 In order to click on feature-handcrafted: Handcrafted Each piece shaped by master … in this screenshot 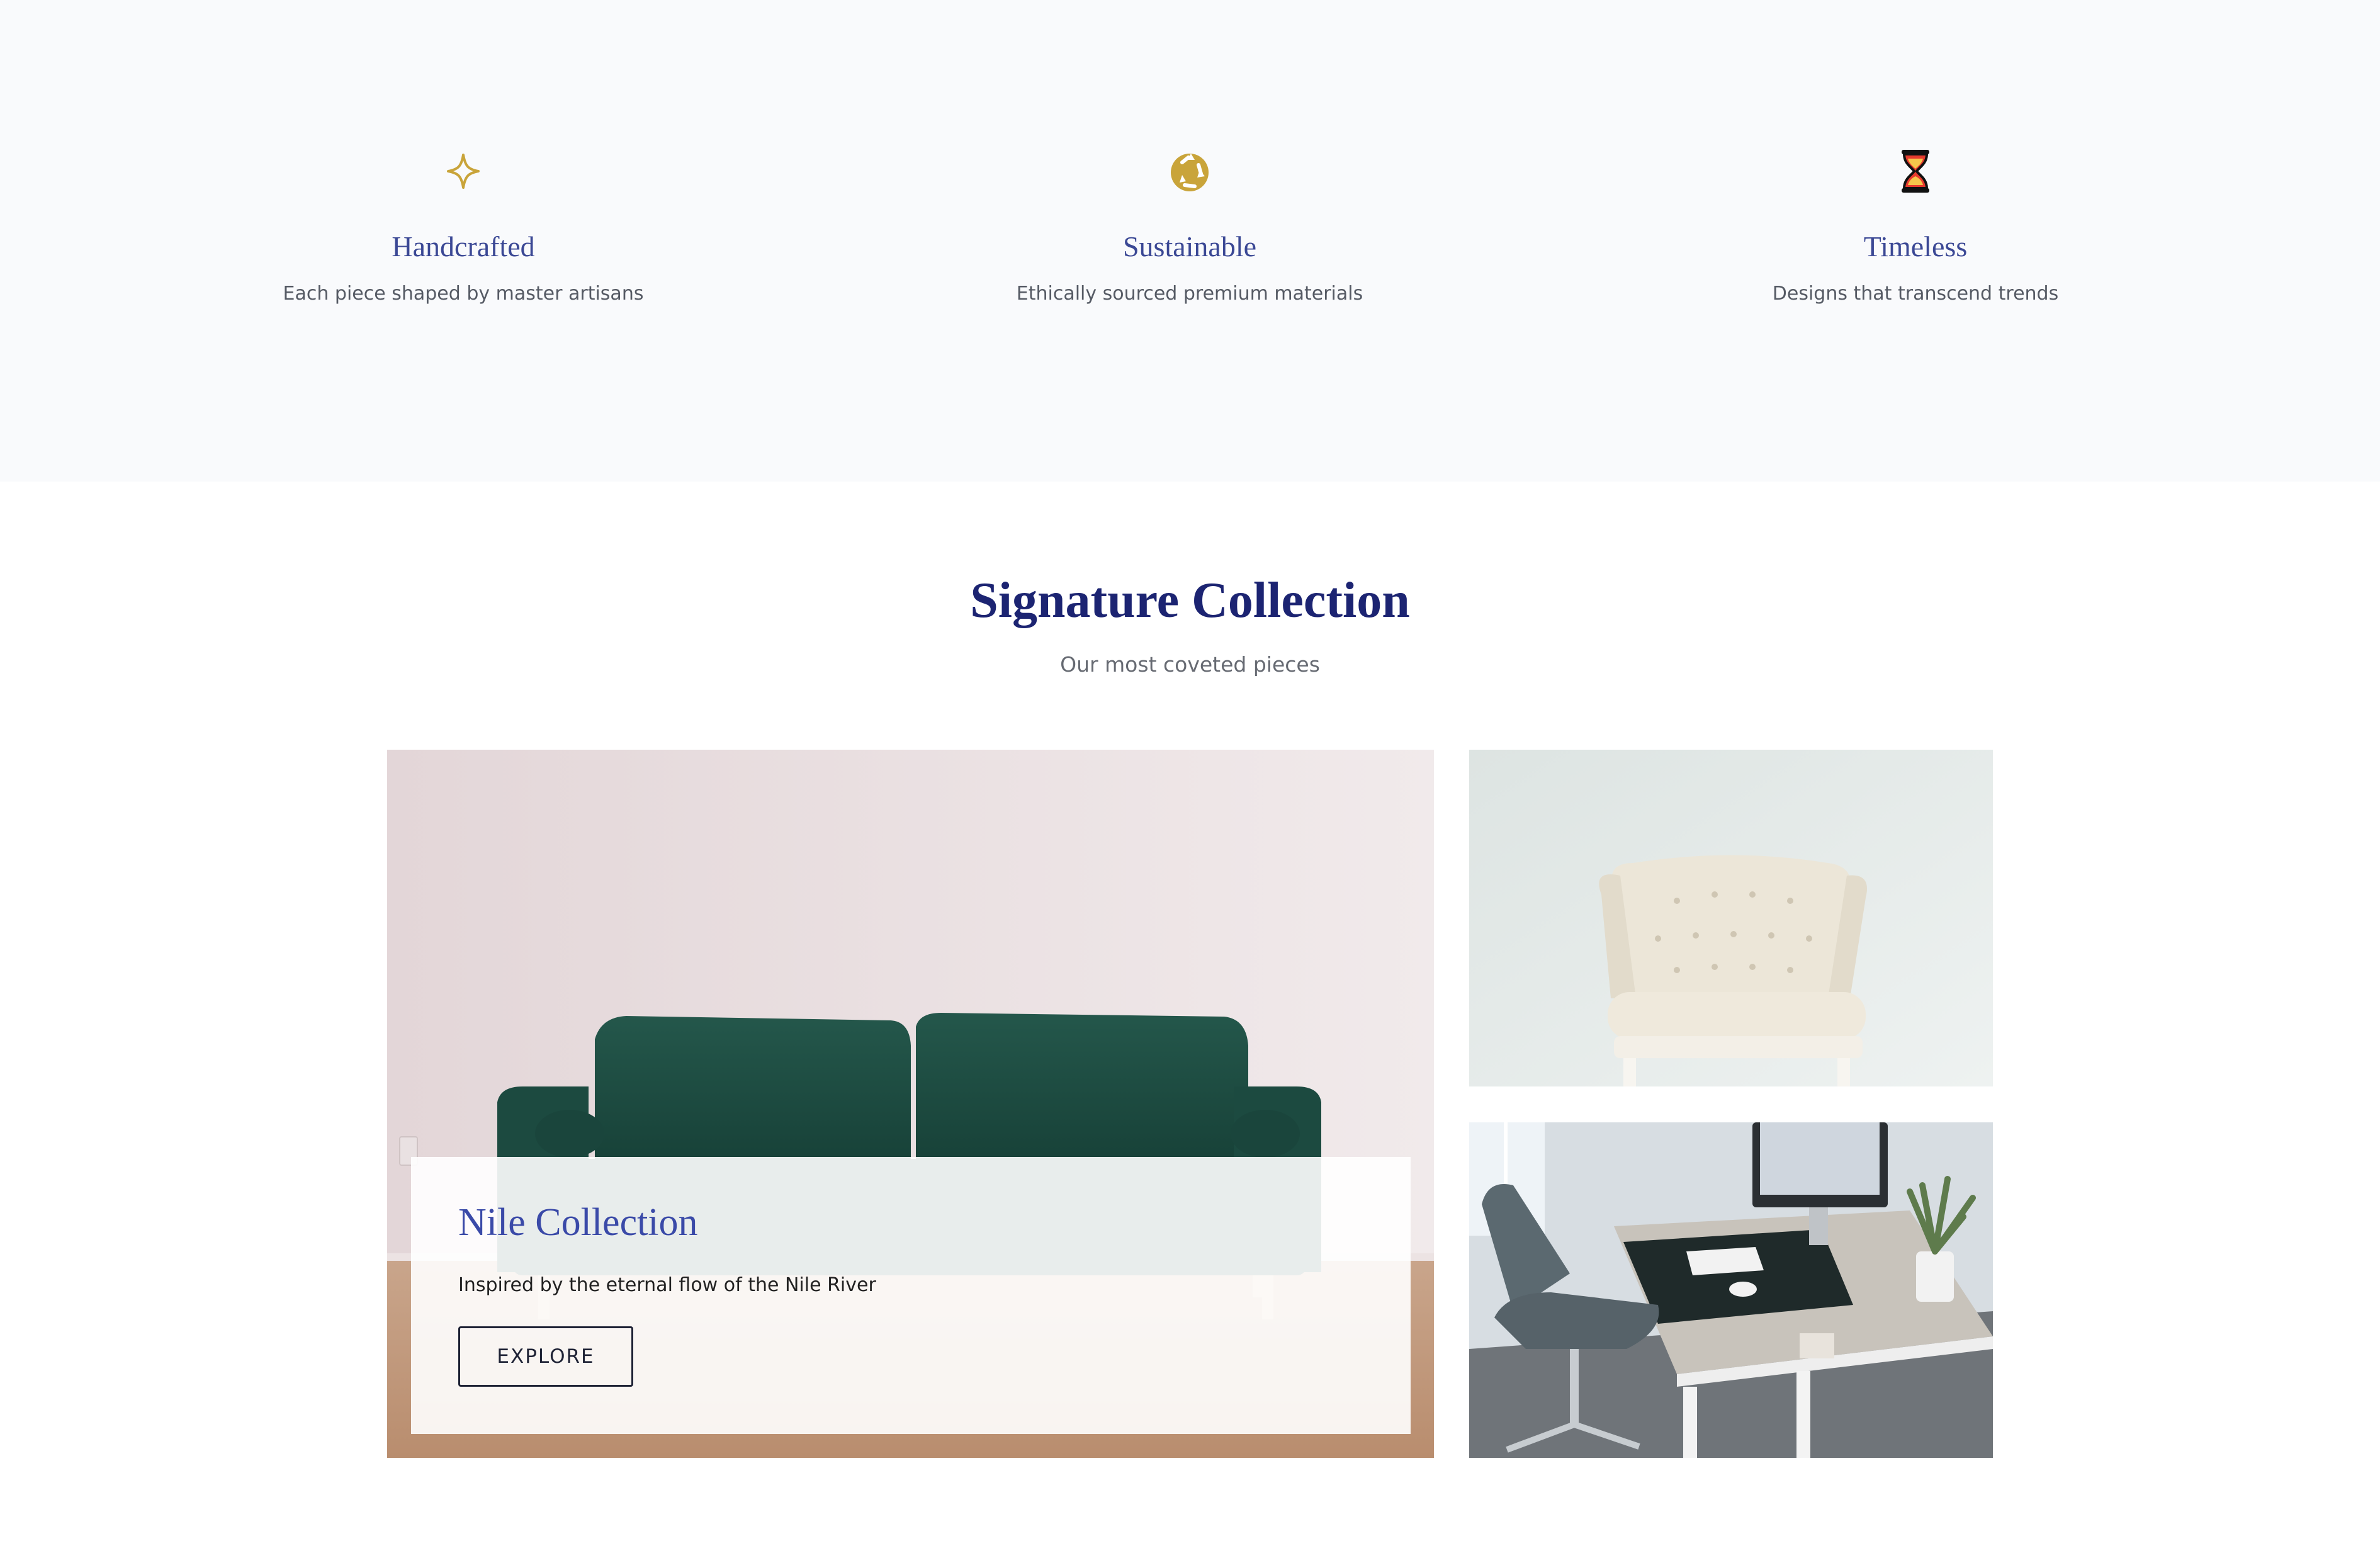, I will do `click(463, 225)`.